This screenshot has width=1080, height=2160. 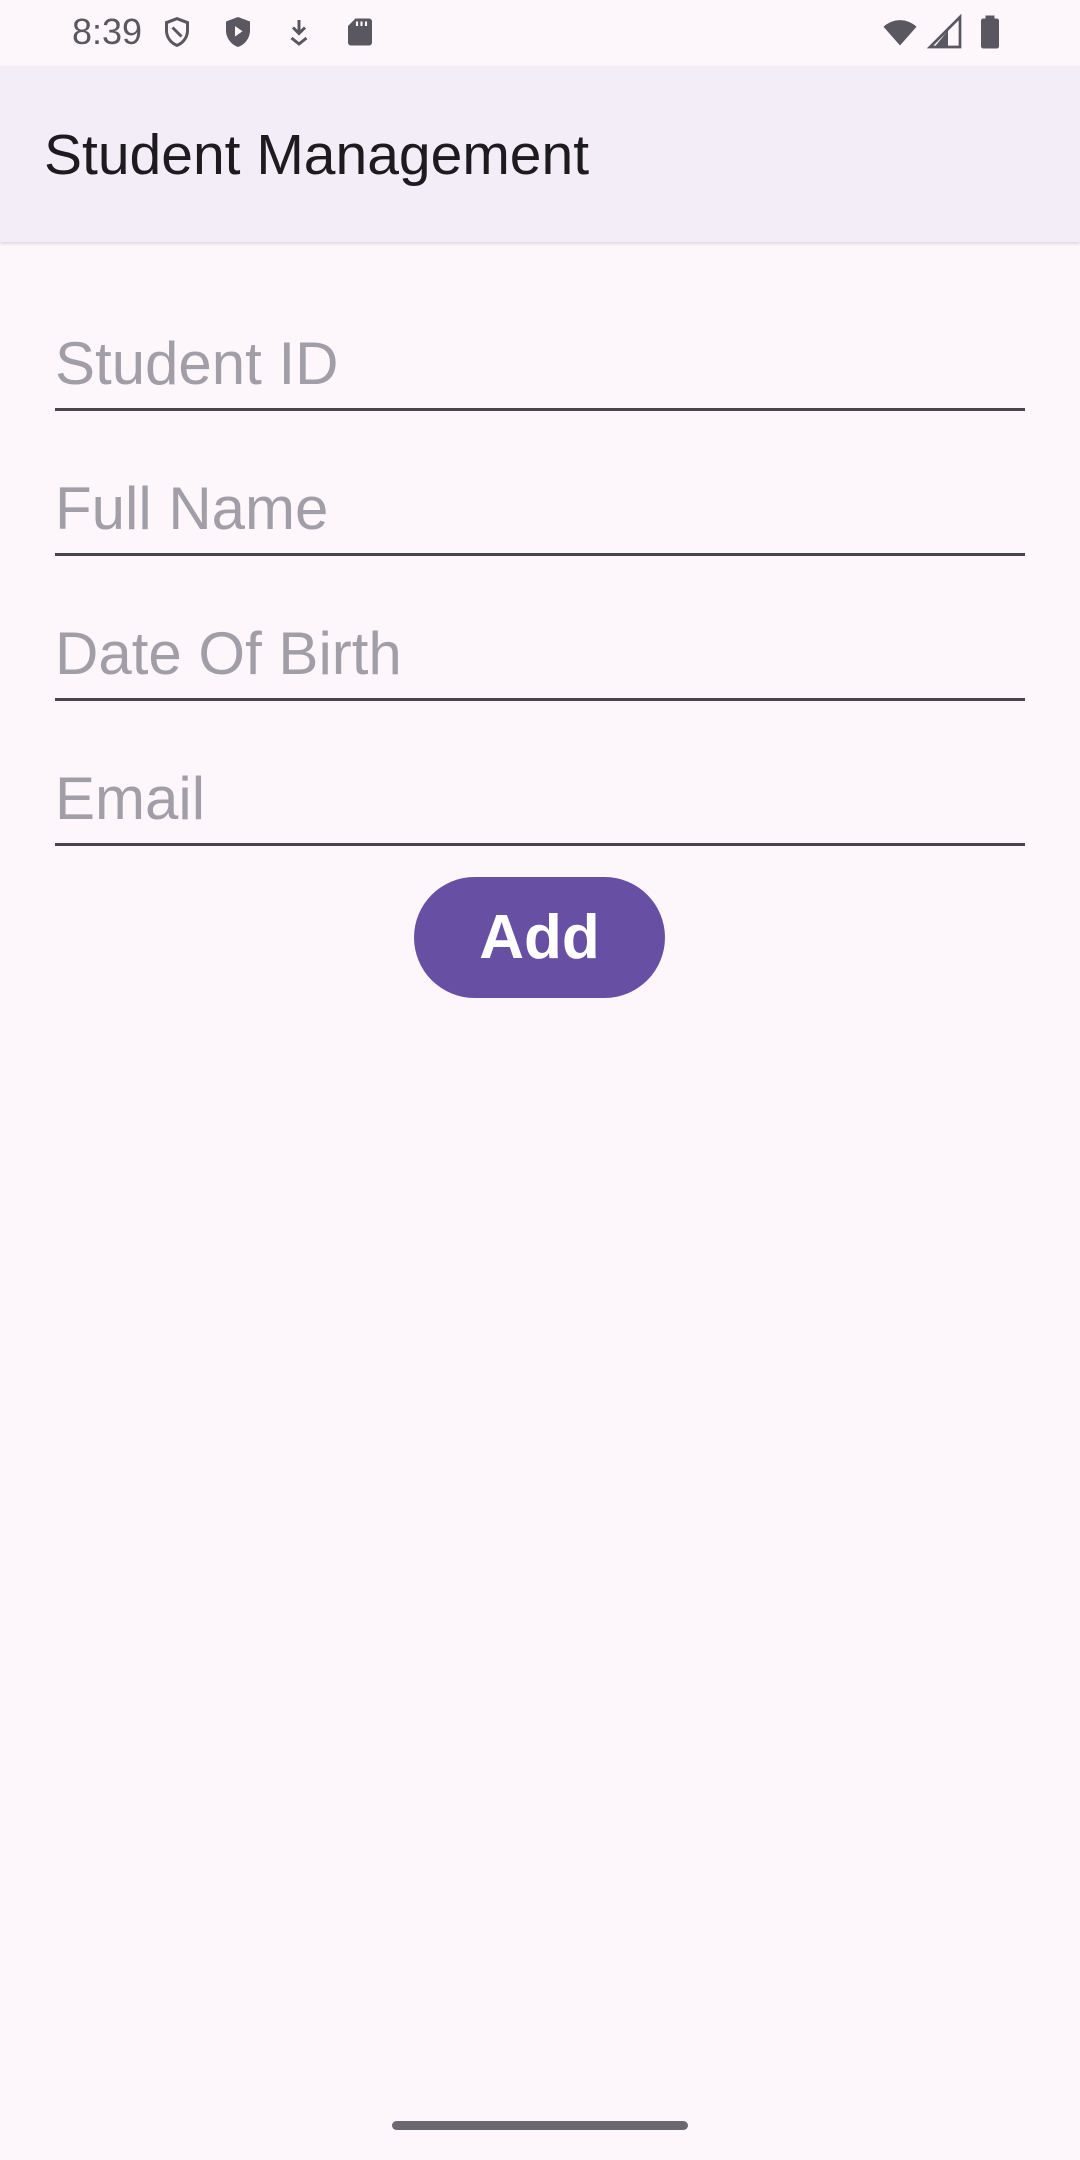 What do you see at coordinates (177, 32) in the screenshot?
I see `shield-outline-icon` at bounding box center [177, 32].